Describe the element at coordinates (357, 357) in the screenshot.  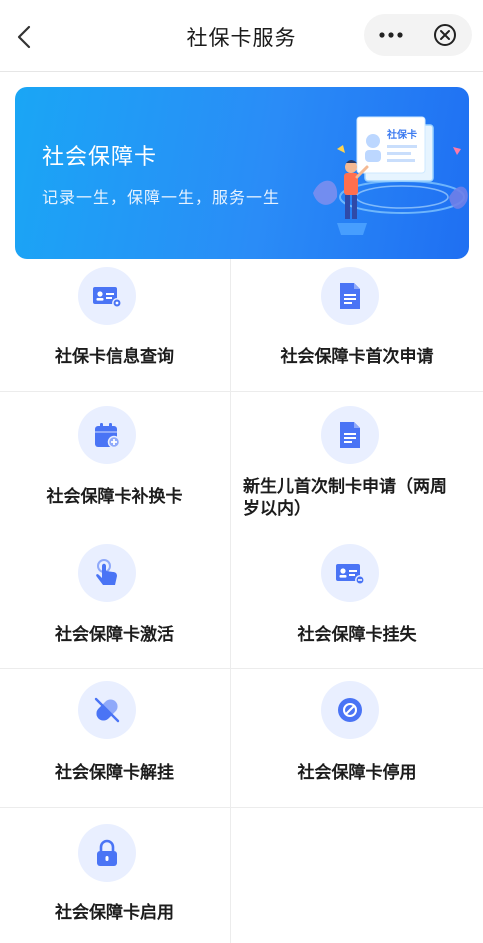
I see `service-label: 社会保障卡首次申请` at that location.